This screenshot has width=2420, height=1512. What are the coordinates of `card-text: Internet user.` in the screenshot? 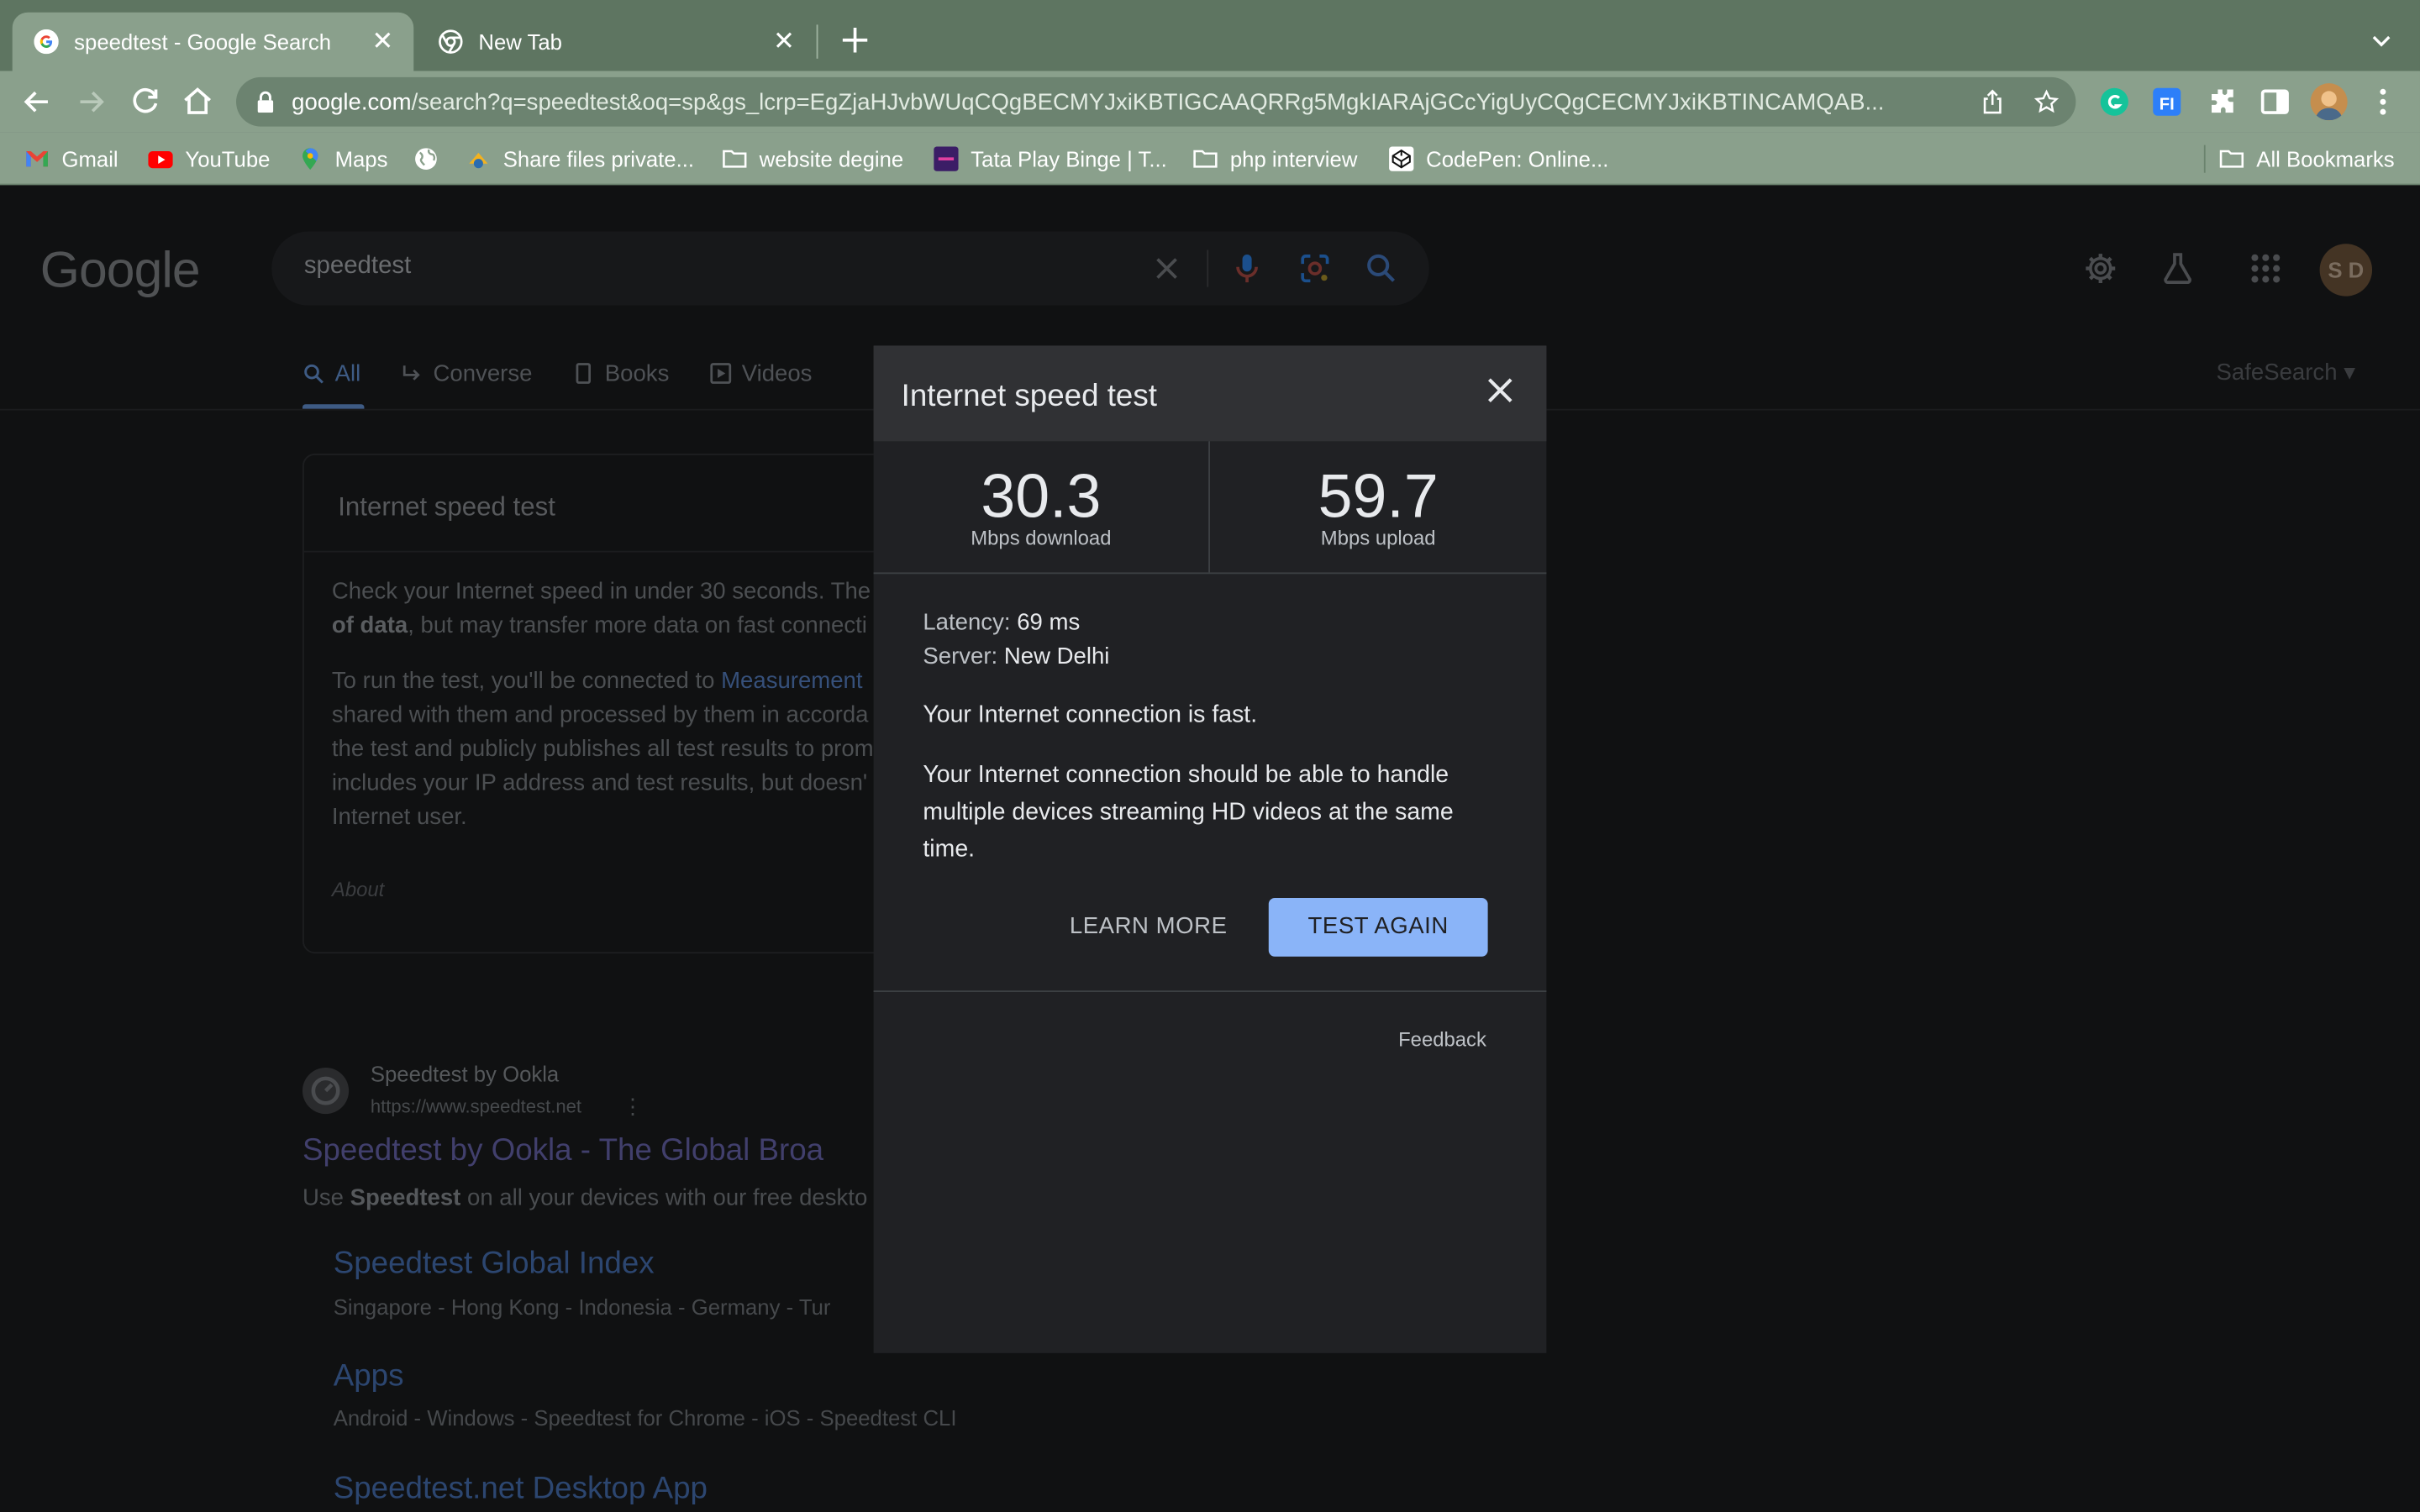 It's located at (399, 817).